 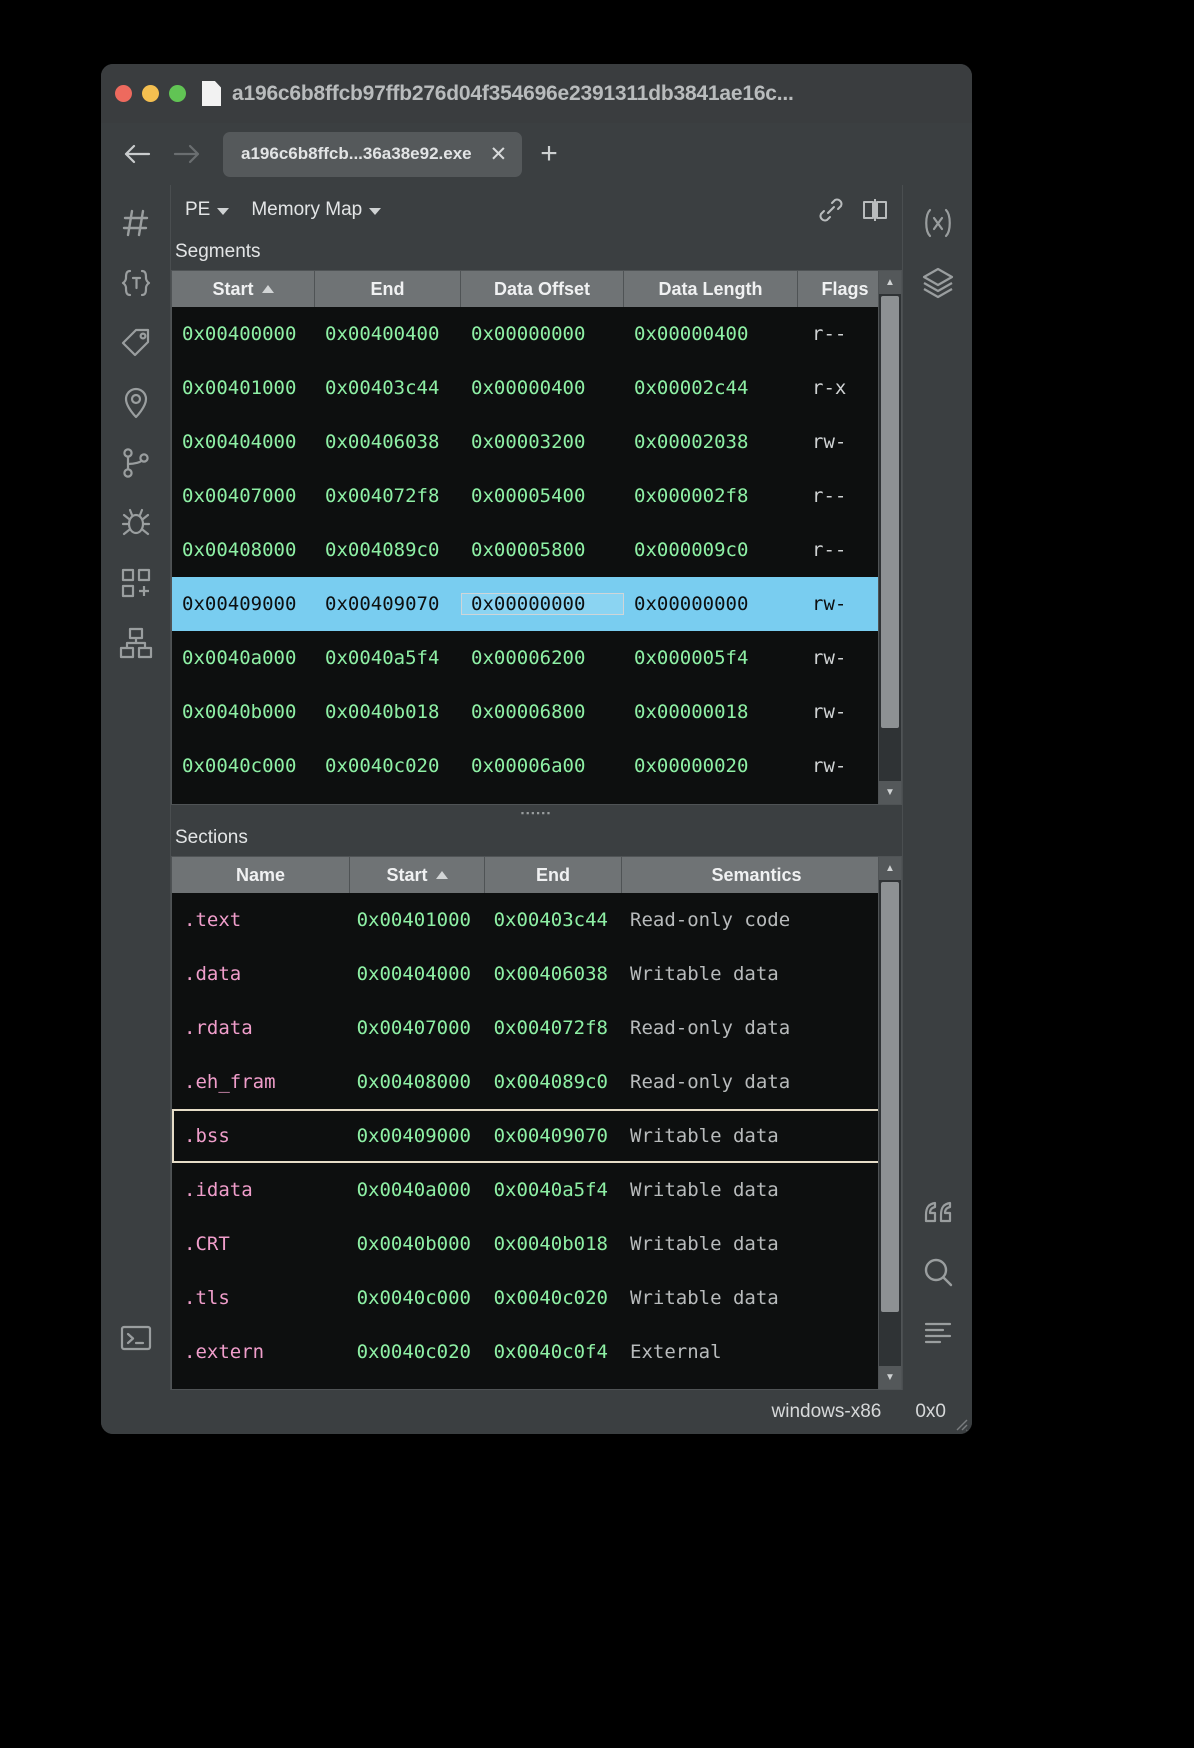 I want to click on table-row: .rdata 0x00407000 0x004072f8 Read-only data, so click(x=536, y=1028).